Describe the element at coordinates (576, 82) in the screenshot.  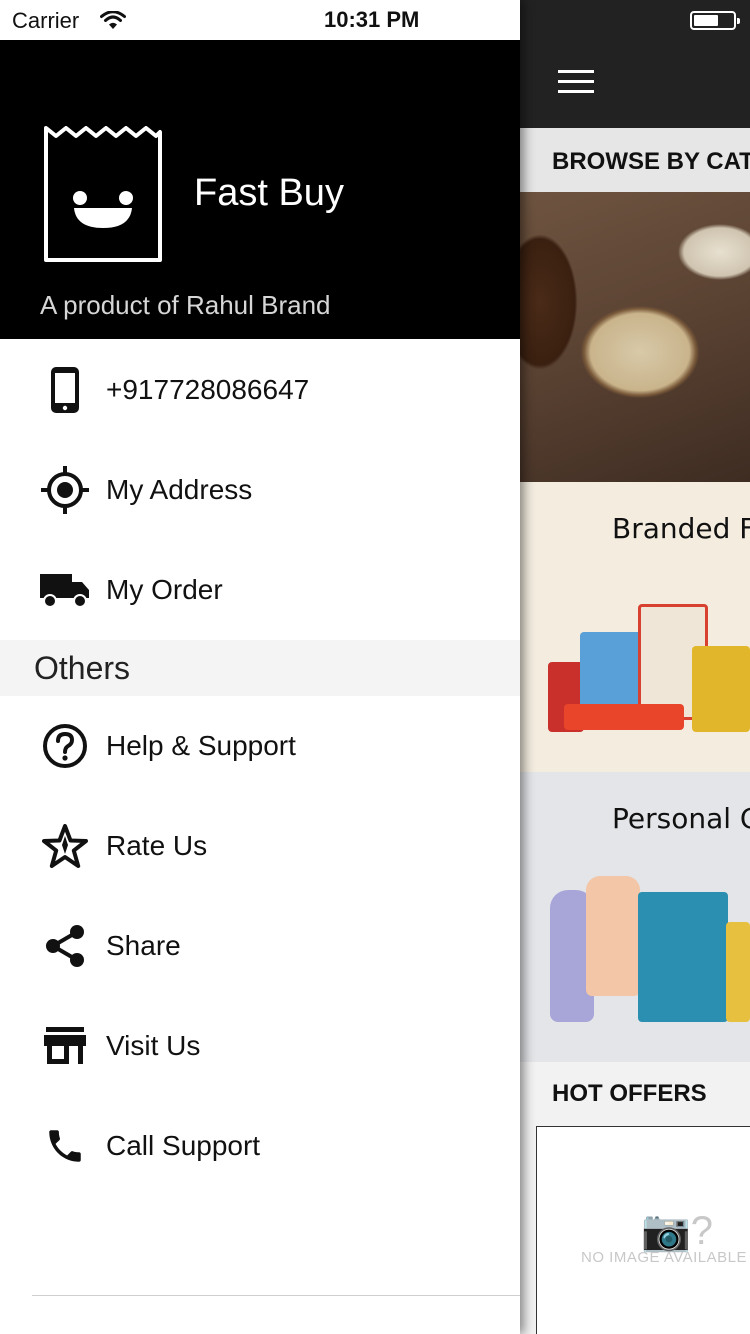
I see `menu-icon` at that location.